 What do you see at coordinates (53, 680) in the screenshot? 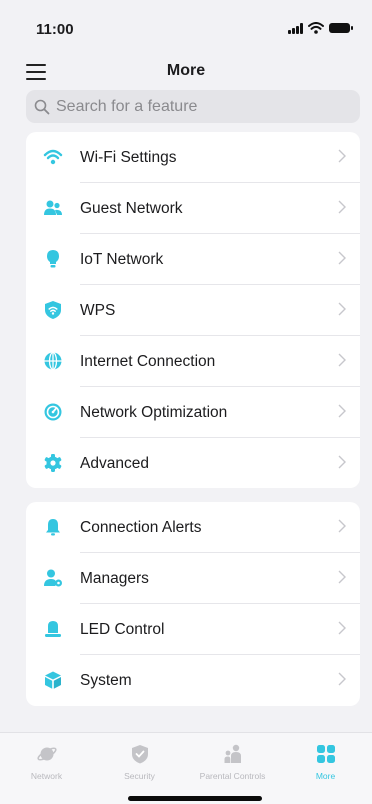
I see `system-box-icon` at bounding box center [53, 680].